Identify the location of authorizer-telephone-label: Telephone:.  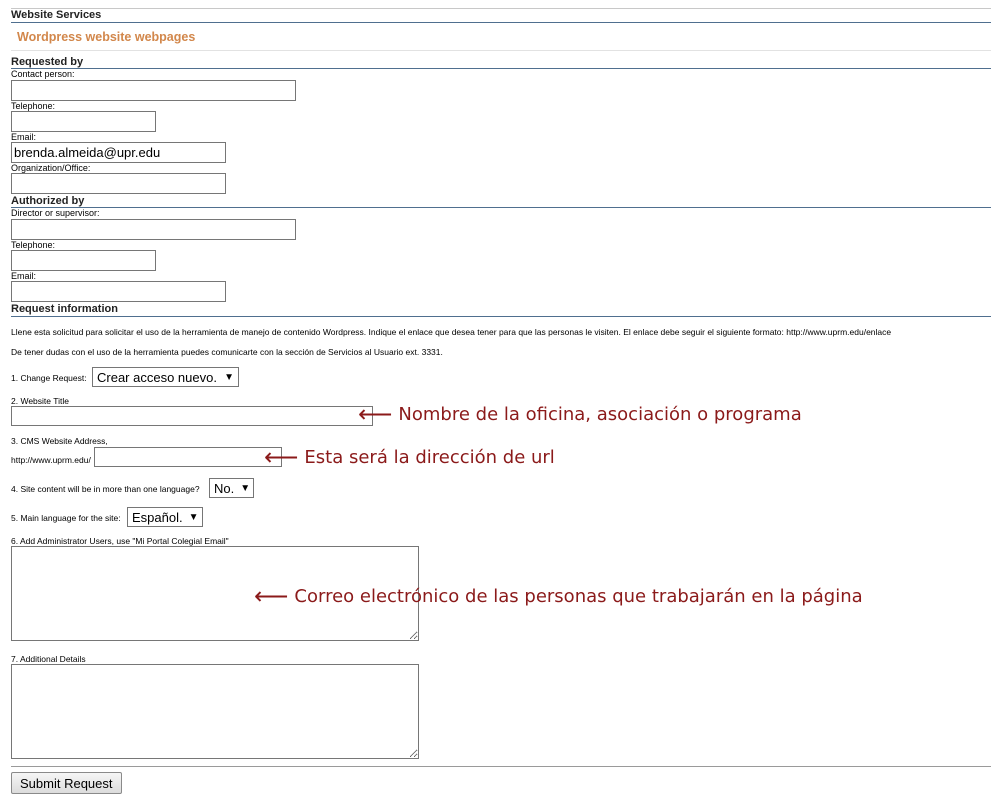
(33, 245).